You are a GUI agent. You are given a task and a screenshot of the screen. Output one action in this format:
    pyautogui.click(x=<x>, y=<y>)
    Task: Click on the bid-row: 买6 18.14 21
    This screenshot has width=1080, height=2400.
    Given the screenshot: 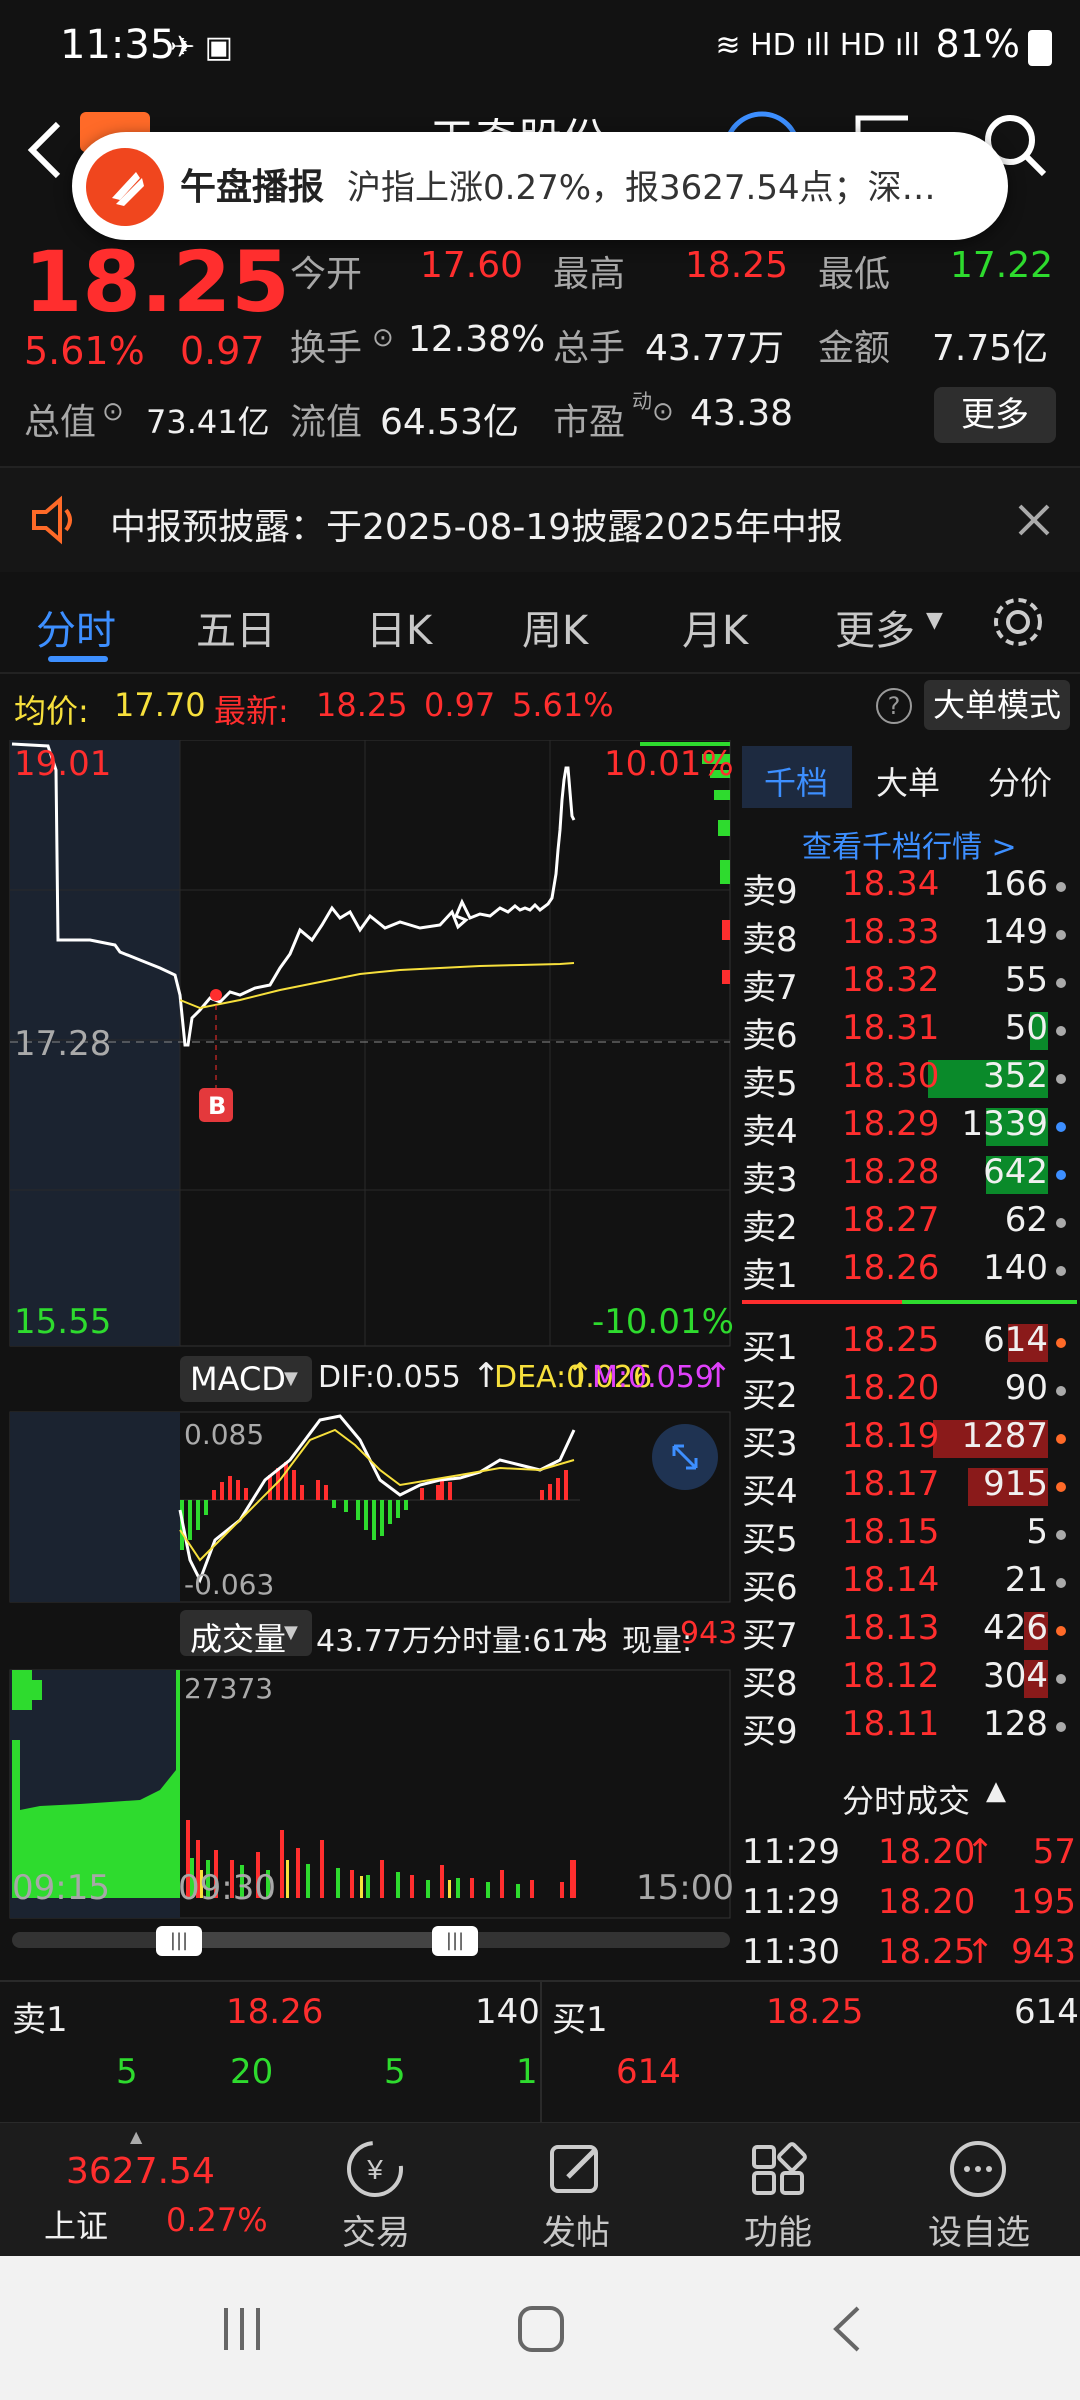 What is the action you would take?
    pyautogui.click(x=540, y=1584)
    